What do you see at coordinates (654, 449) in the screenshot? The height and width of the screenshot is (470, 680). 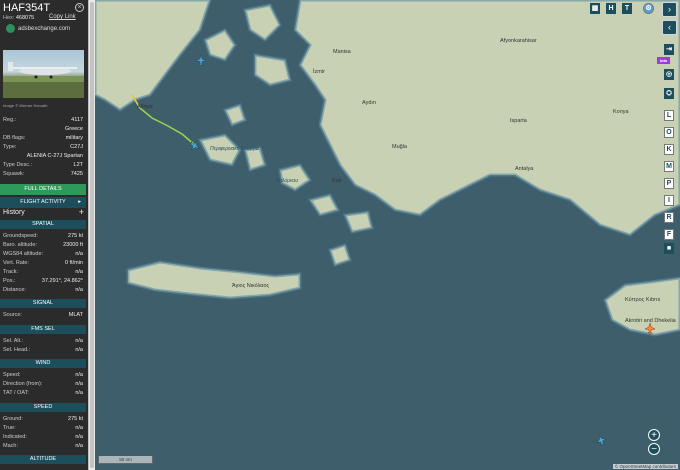 I see `zoom-out-button: −` at bounding box center [654, 449].